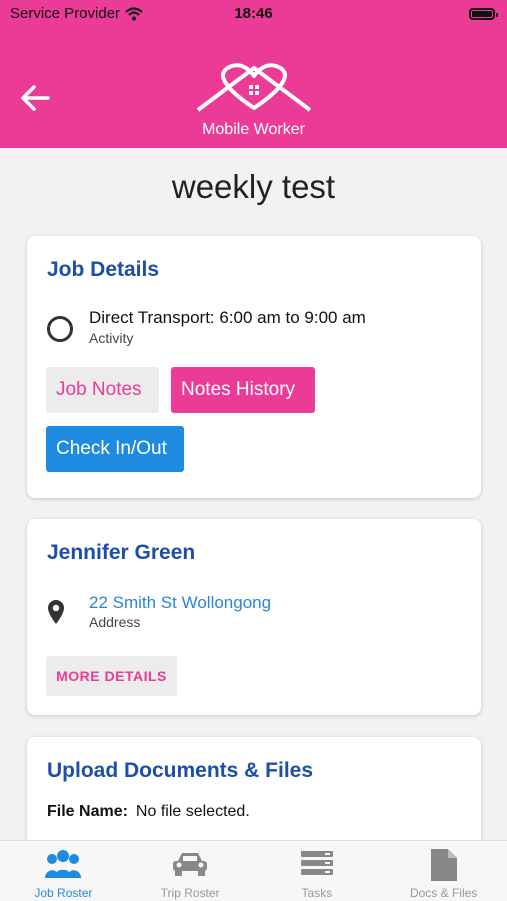 This screenshot has width=507, height=901. What do you see at coordinates (111, 338) in the screenshot?
I see `activity-label: Activity` at bounding box center [111, 338].